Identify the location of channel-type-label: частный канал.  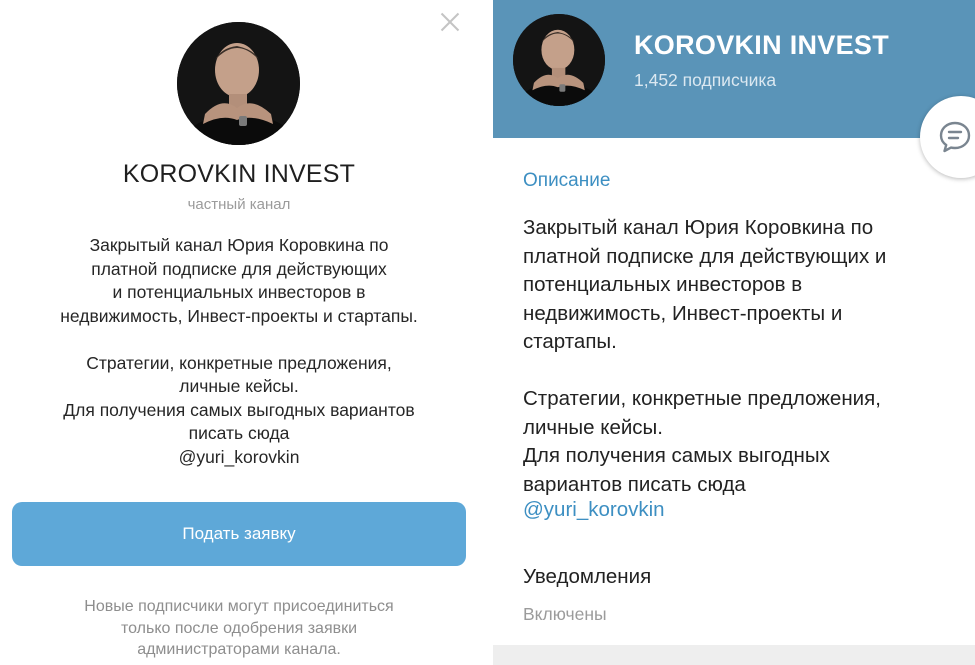
(239, 204).